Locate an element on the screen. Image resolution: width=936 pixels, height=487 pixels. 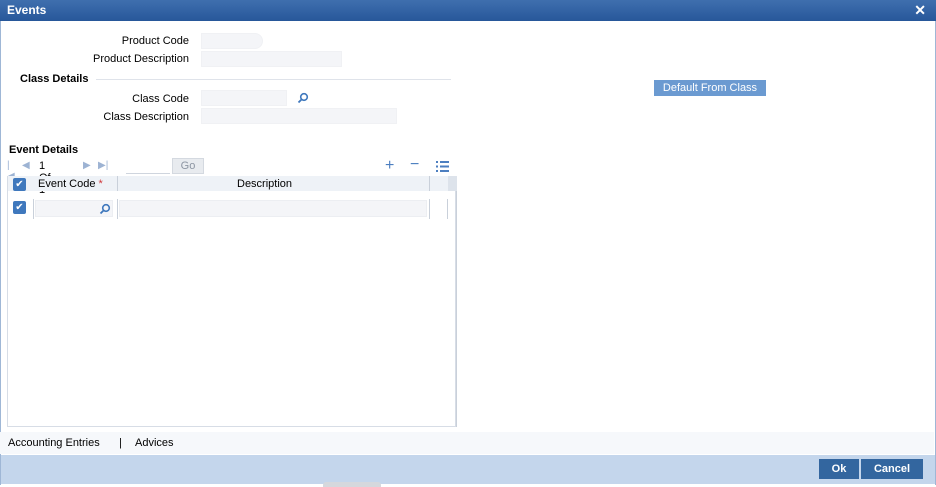
description-input is located at coordinates (273, 208).